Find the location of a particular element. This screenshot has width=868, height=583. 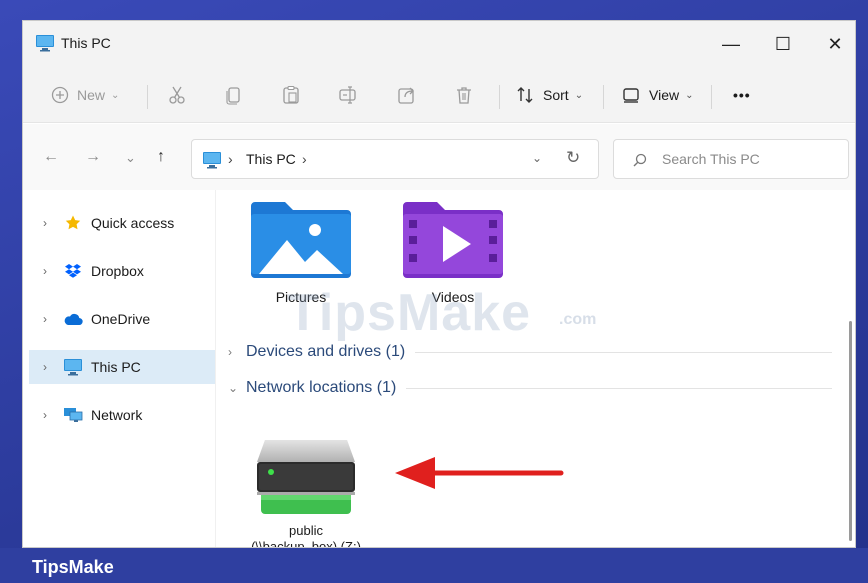

sidebar-item-label: Quick access is located at coordinates (133, 223).